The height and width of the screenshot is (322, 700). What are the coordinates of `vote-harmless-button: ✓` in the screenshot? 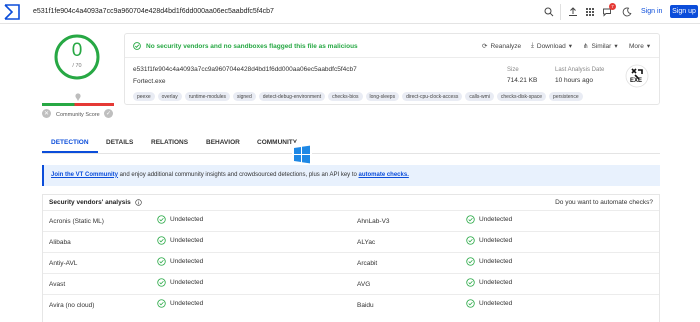 It's located at (108, 113).